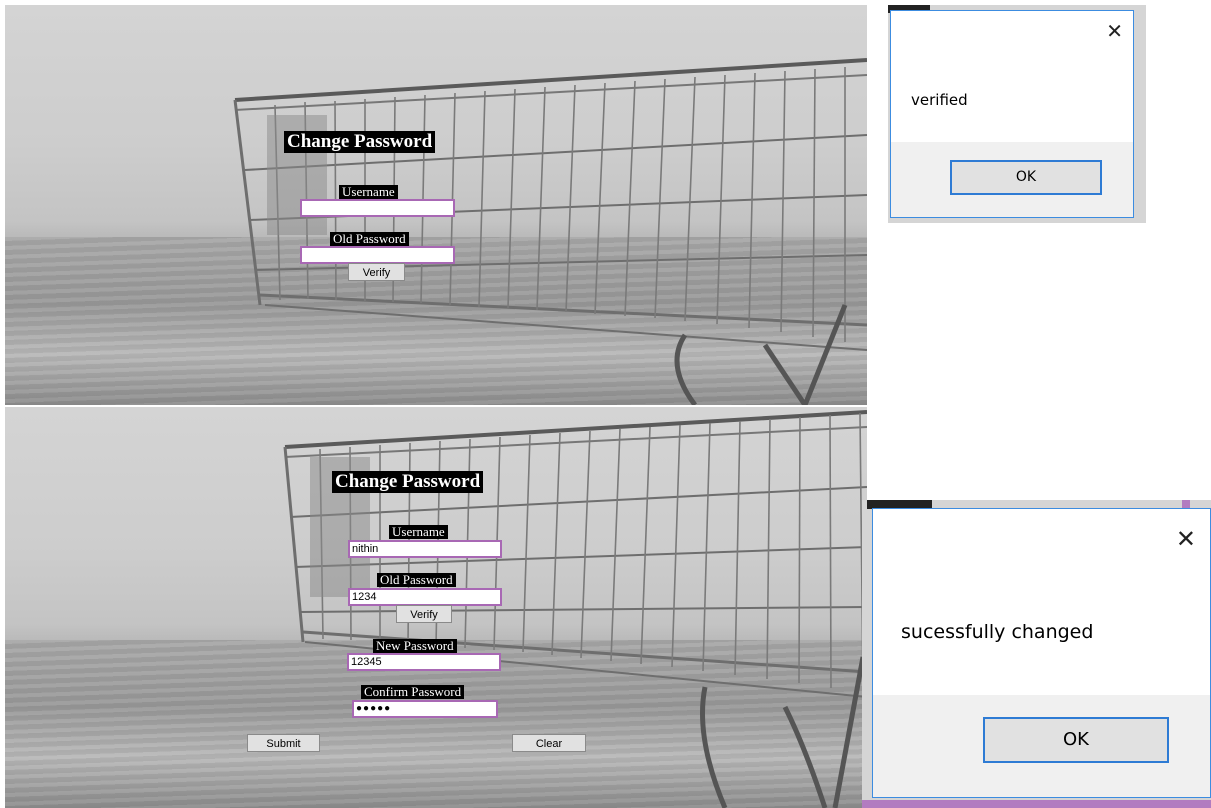  What do you see at coordinates (1036, 804) in the screenshot?
I see `backdrop-stripe` at bounding box center [1036, 804].